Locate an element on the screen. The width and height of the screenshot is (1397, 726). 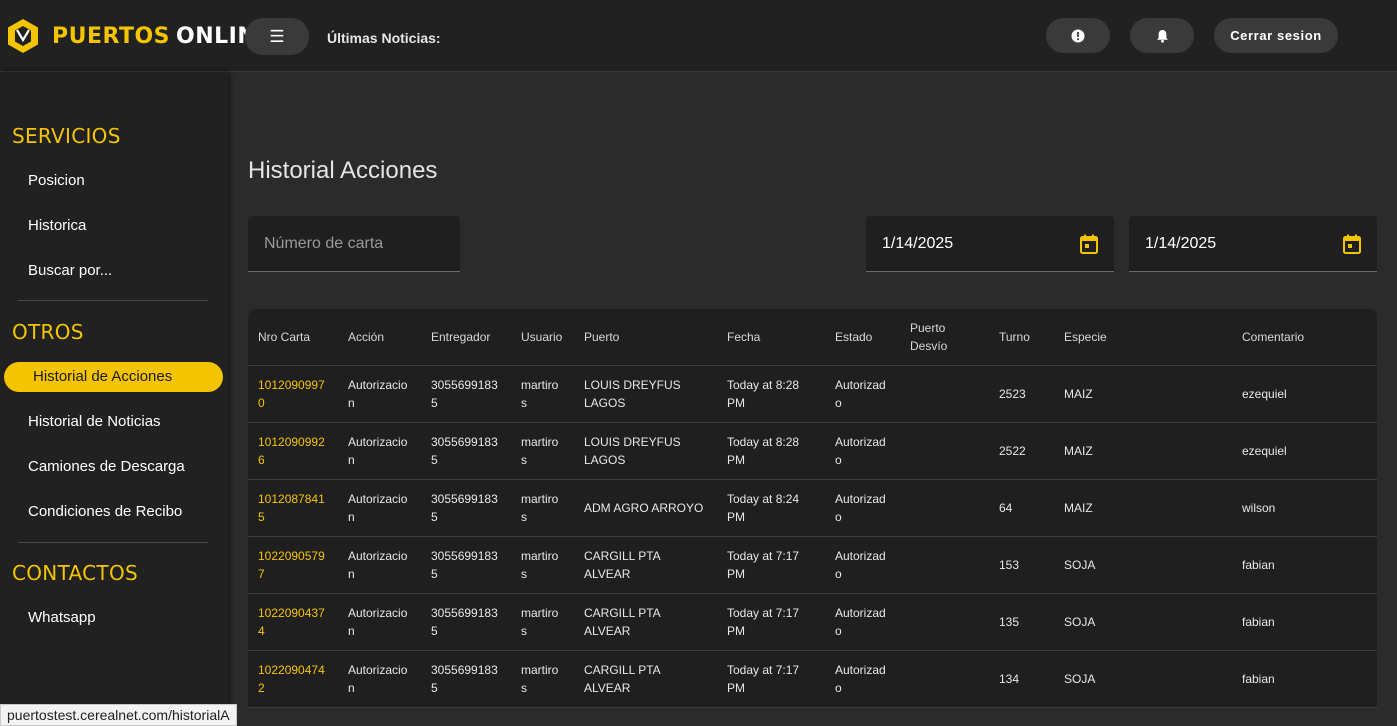
cell-nro-carta: 10220904742 is located at coordinates (293, 679).